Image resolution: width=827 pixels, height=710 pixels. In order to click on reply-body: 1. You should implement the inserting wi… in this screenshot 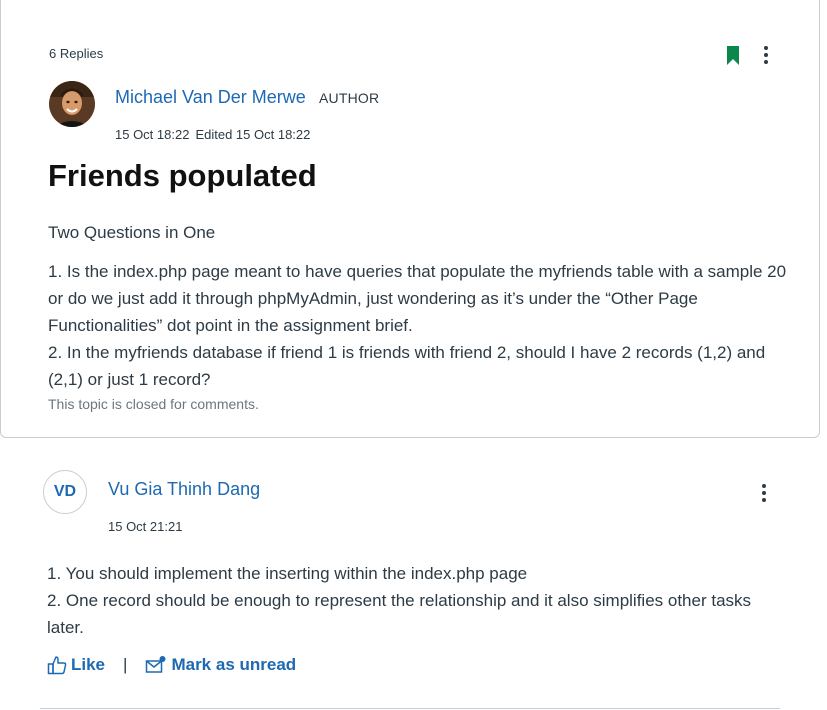, I will do `click(417, 600)`.